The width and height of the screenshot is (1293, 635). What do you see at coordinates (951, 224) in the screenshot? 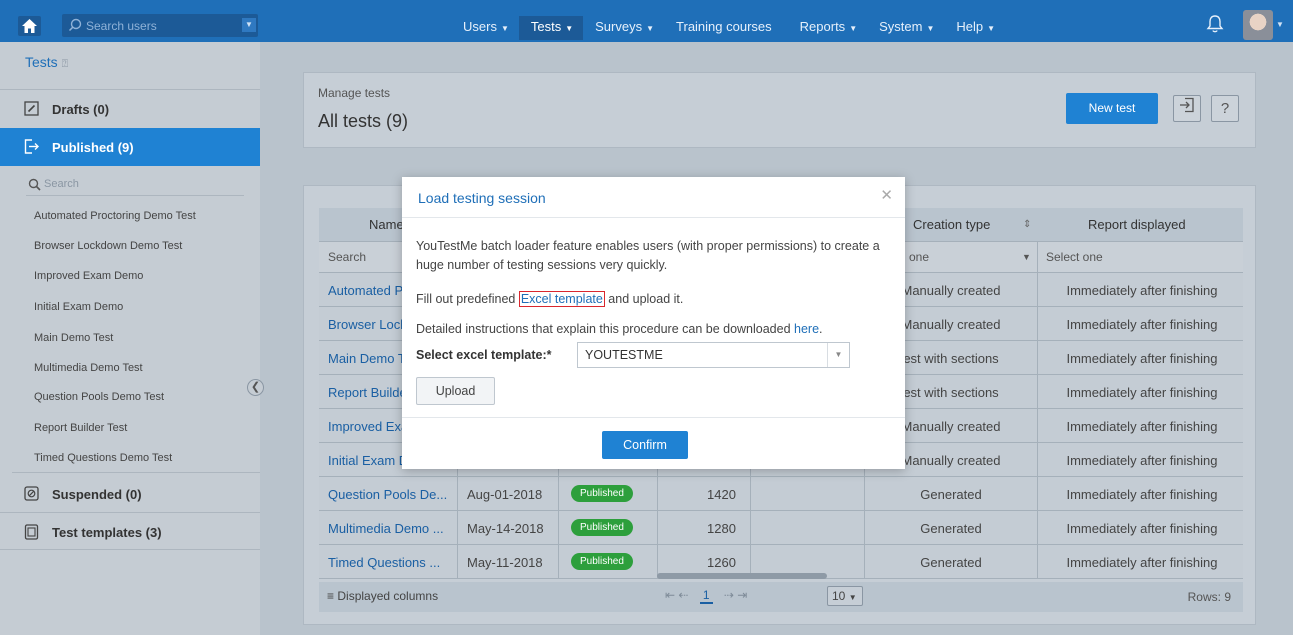
I see `column-header-creation-type: Creation type` at bounding box center [951, 224].